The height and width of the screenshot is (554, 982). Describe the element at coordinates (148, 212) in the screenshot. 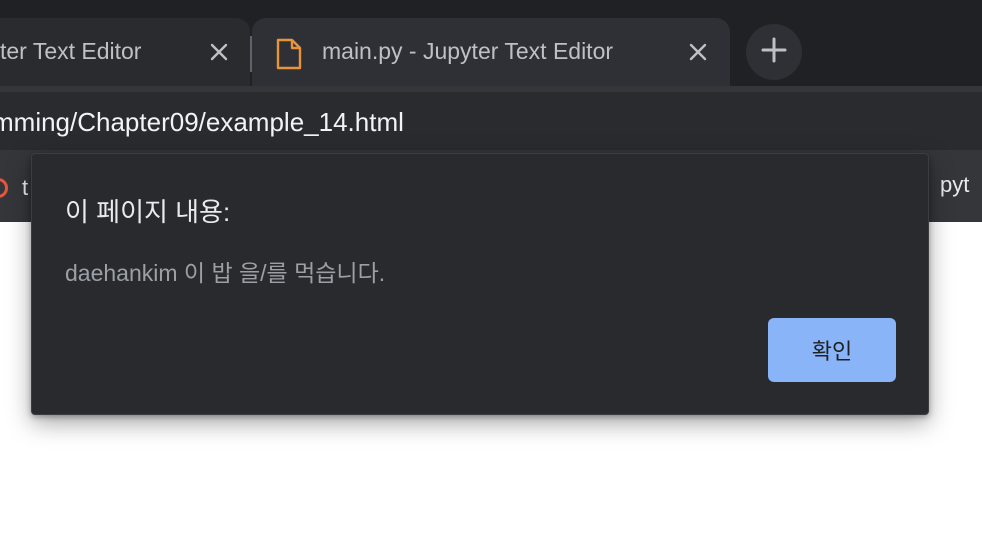

I see `dialog-title: 이 페이지 내용:` at that location.